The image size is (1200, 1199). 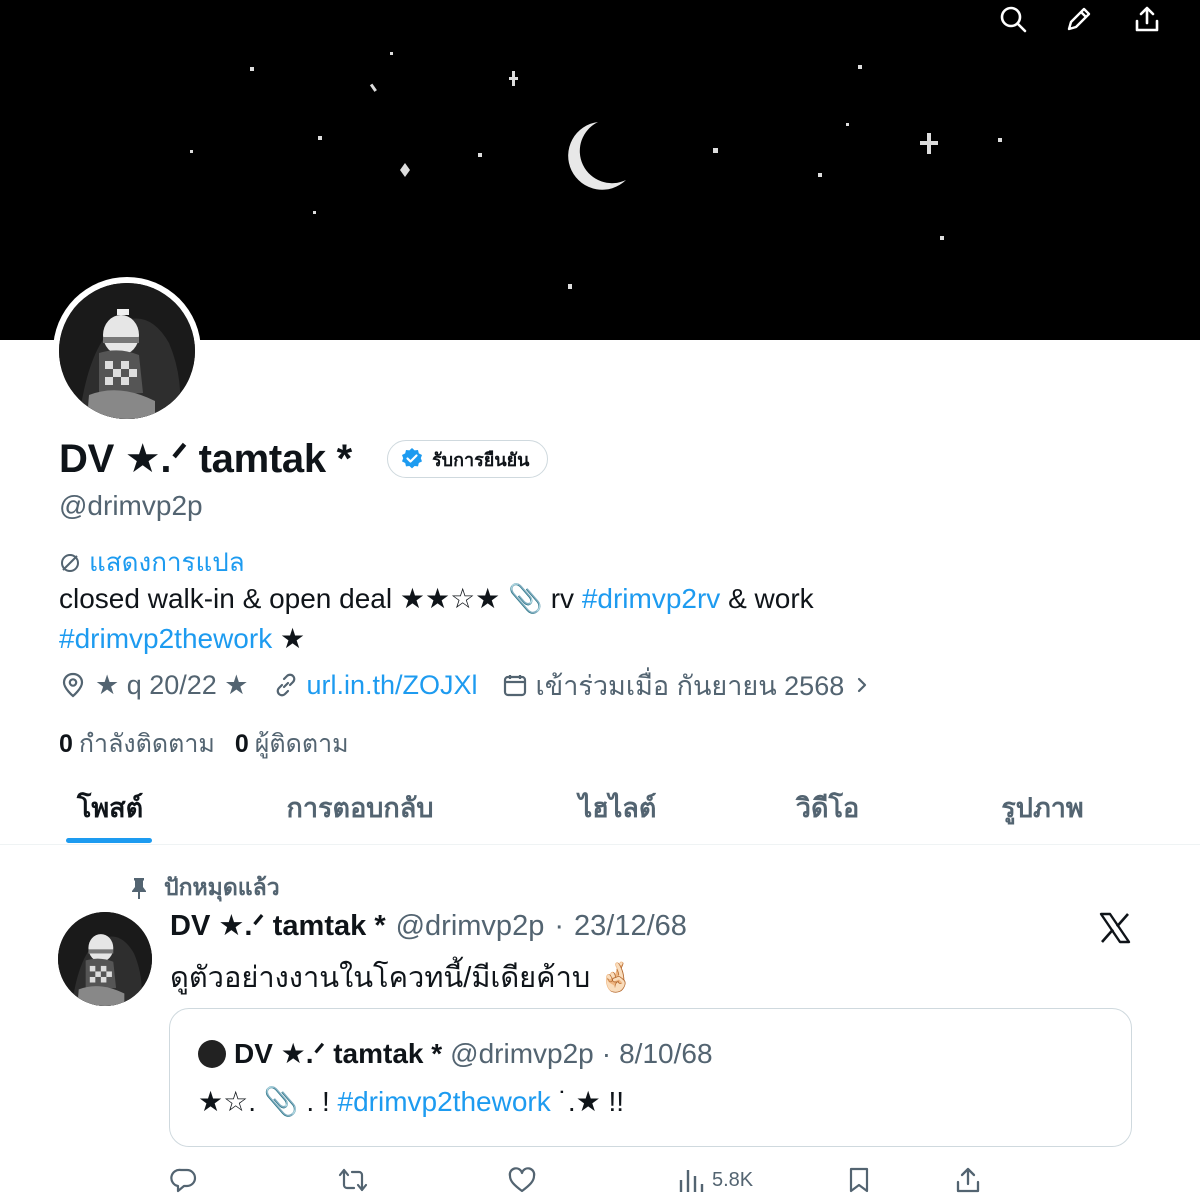 What do you see at coordinates (392, 685) in the screenshot?
I see `website-link: url.in.th/ZOJXl` at bounding box center [392, 685].